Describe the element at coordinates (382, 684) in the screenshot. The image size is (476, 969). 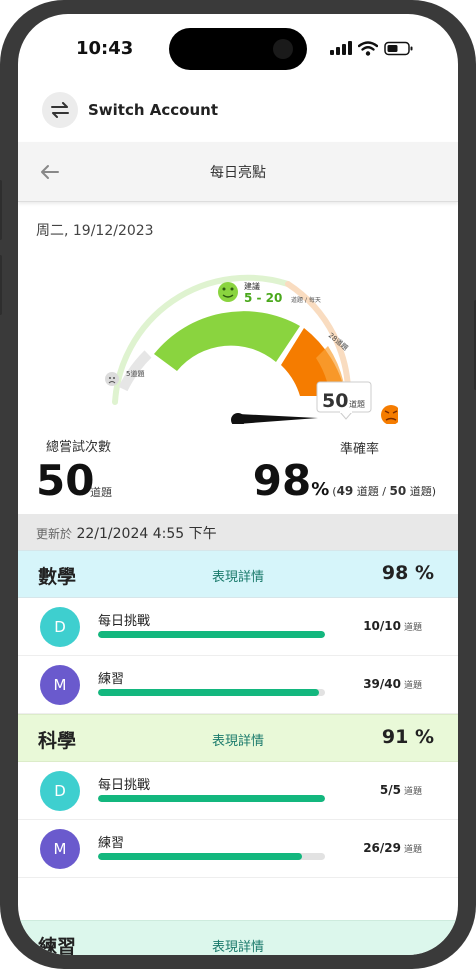
I see `row-score-value: 39/40` at that location.